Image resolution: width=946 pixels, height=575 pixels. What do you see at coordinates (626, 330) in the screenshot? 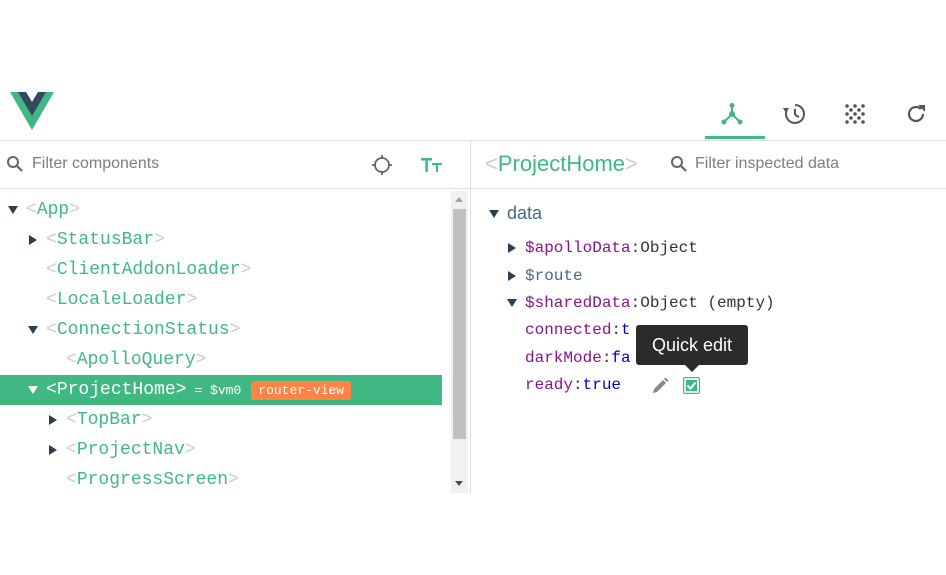
I see `prop-value: t` at bounding box center [626, 330].